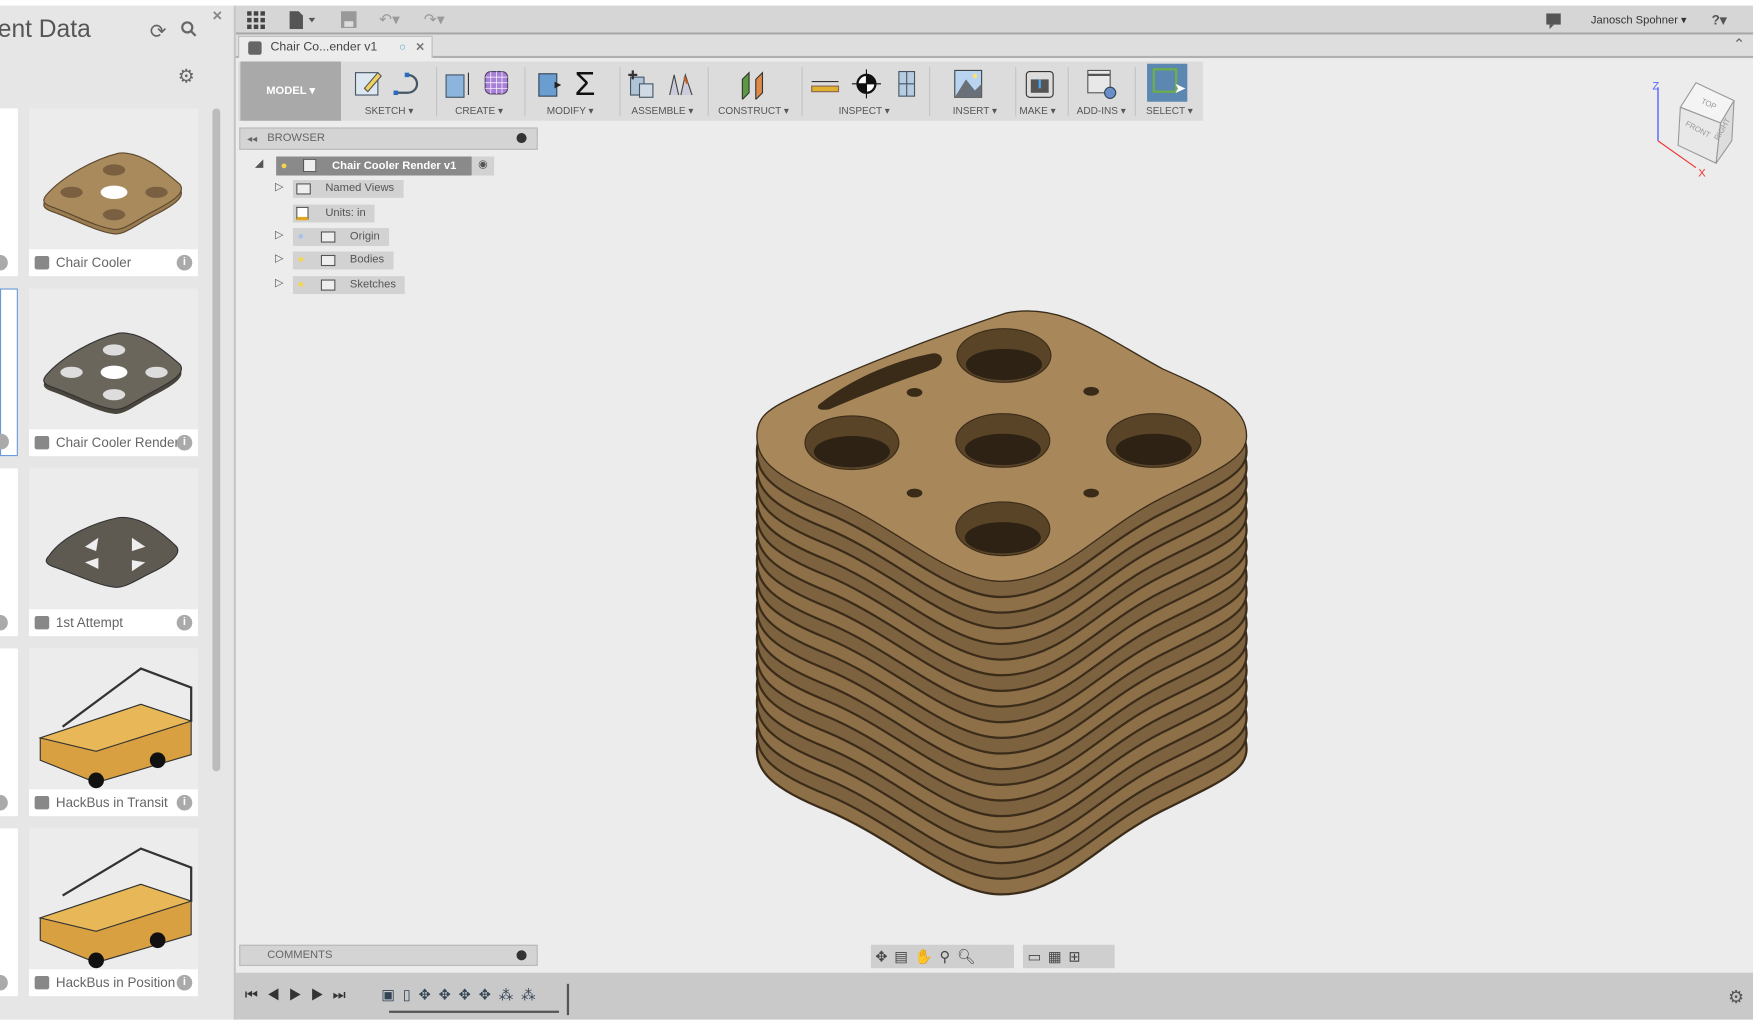  What do you see at coordinates (1058, 956) in the screenshot?
I see `grid-settings-icon: ▦` at bounding box center [1058, 956].